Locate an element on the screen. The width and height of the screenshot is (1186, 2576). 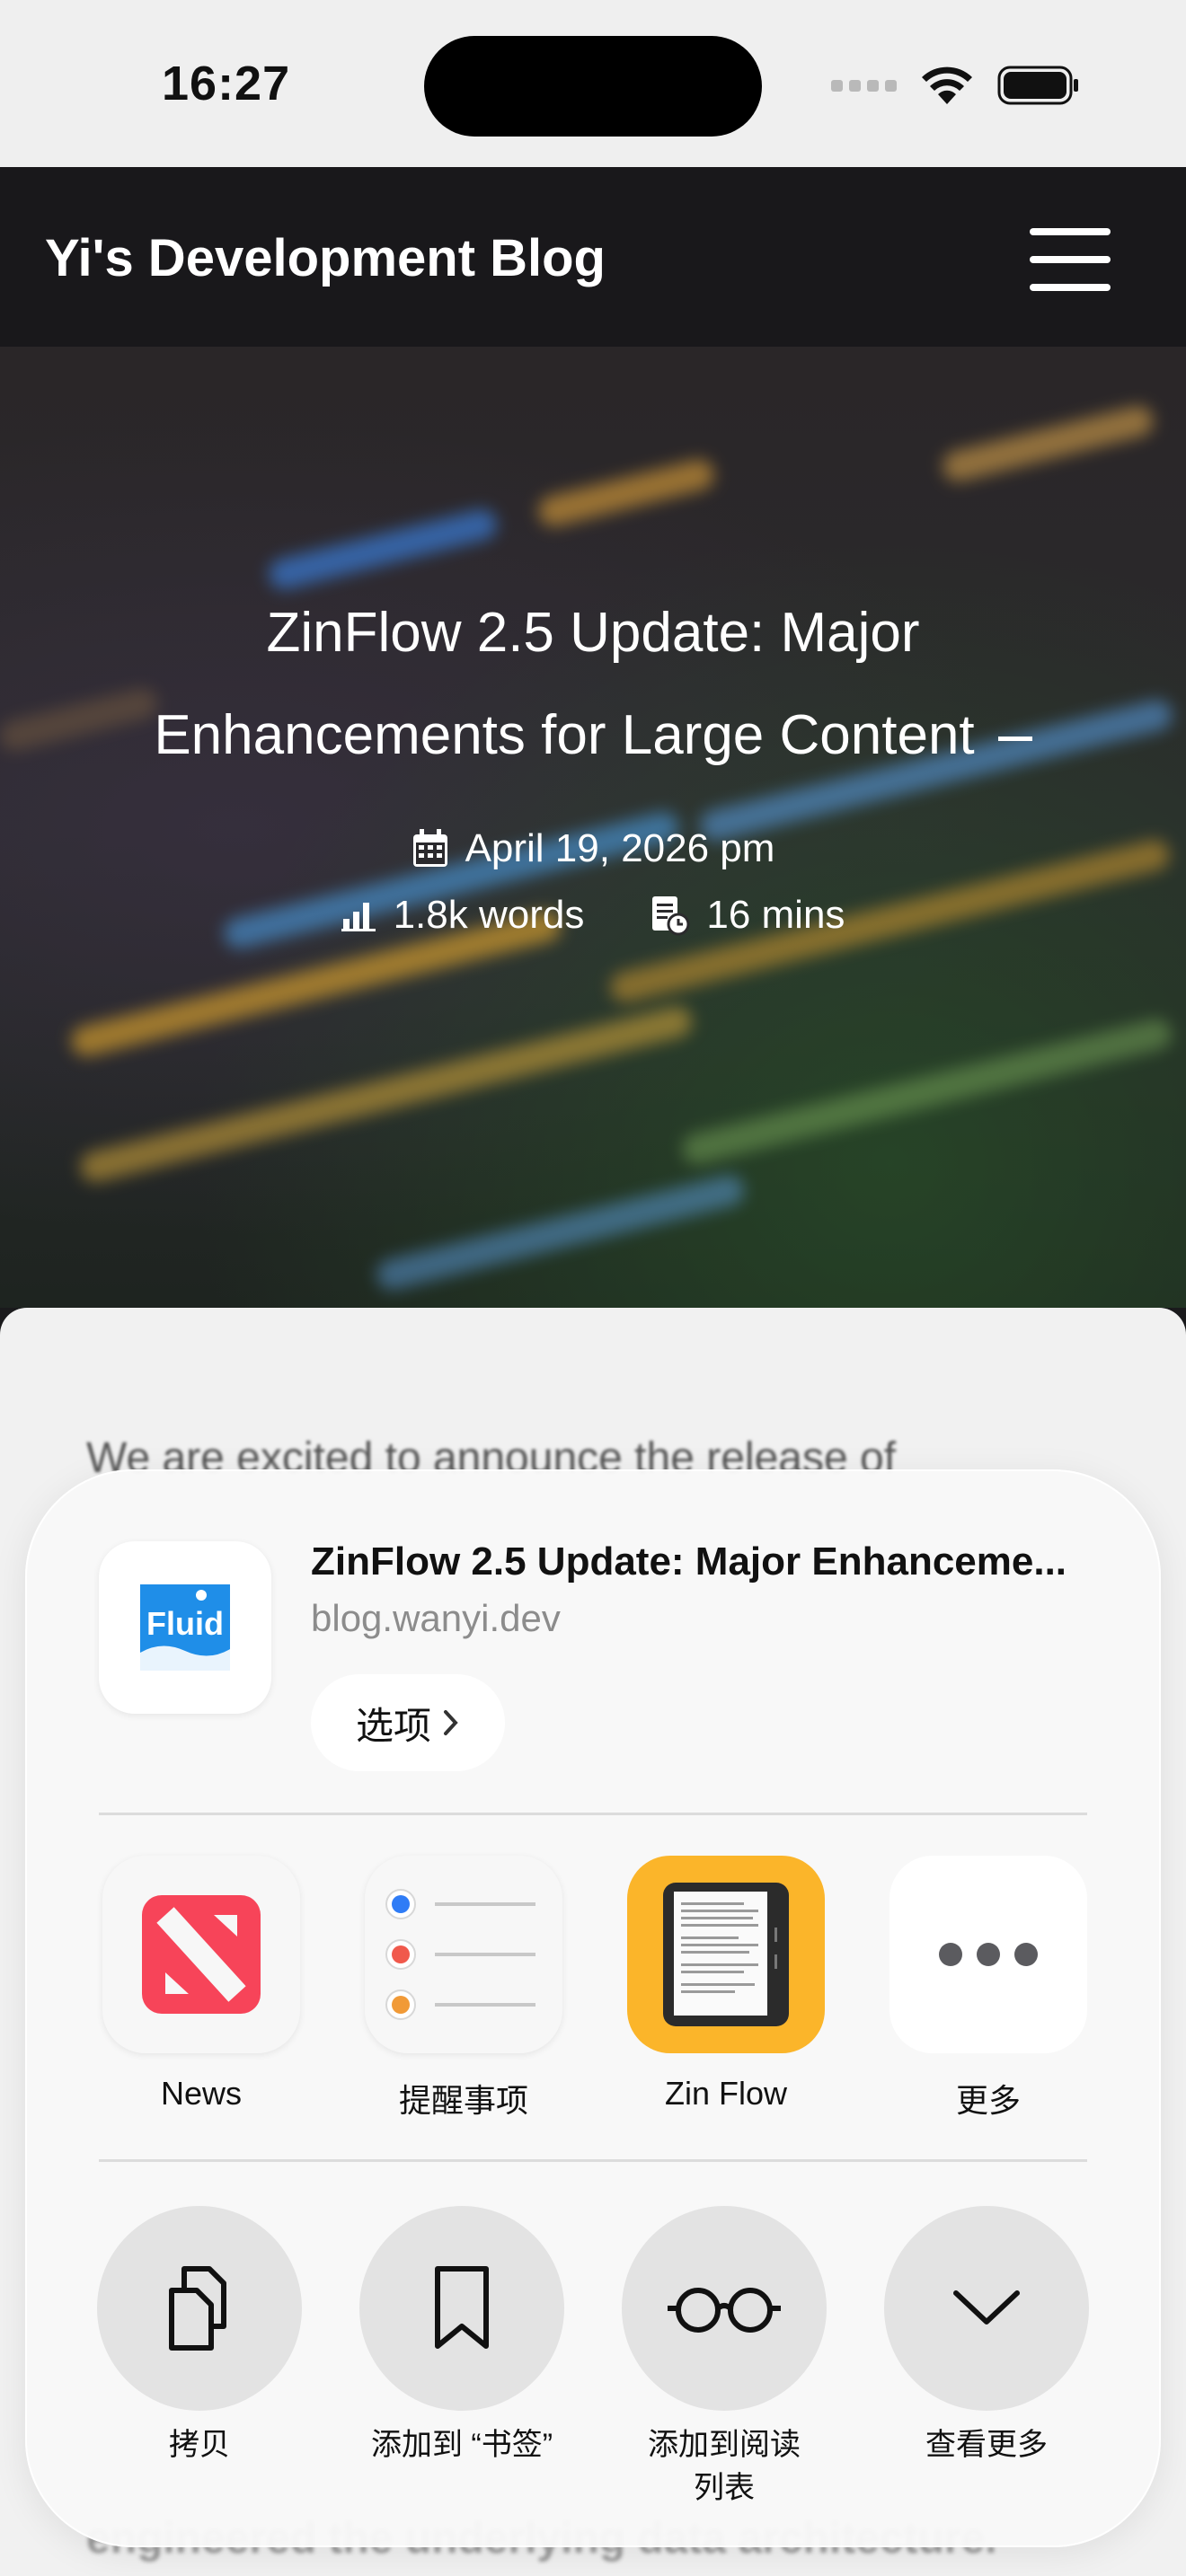
navbar: Yi's Development Blog is located at coordinates (593, 257).